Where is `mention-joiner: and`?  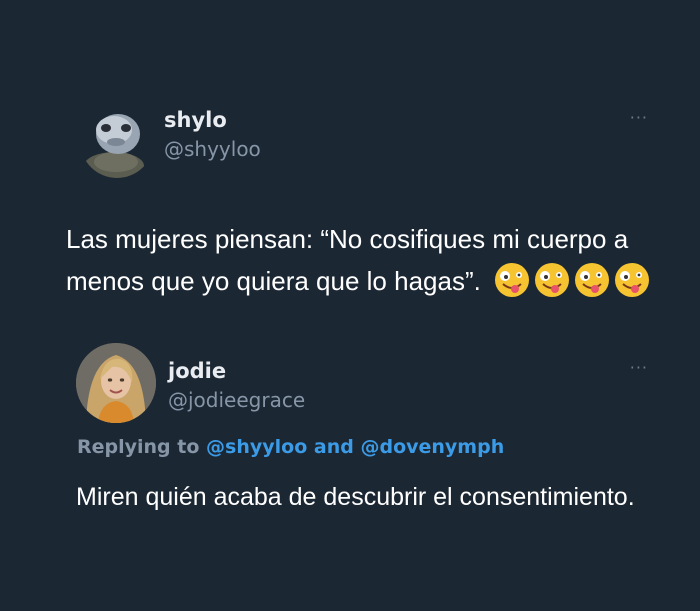 mention-joiner: and is located at coordinates (333, 447).